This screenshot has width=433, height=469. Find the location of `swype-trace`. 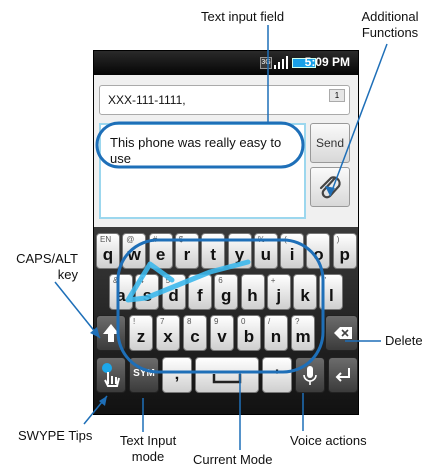

swype-trace is located at coordinates (188, 281).